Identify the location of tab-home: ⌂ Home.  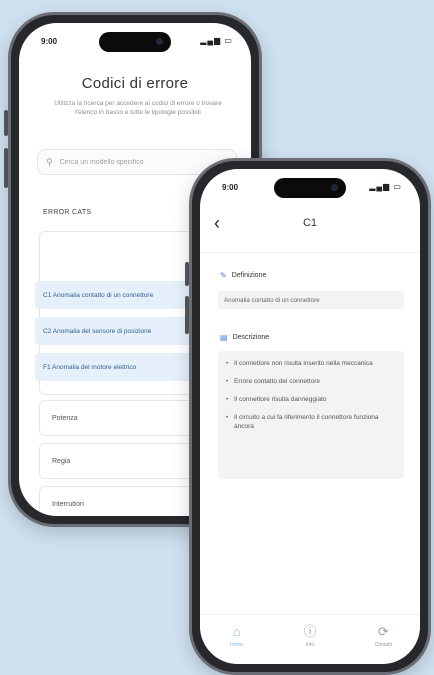
(237, 636).